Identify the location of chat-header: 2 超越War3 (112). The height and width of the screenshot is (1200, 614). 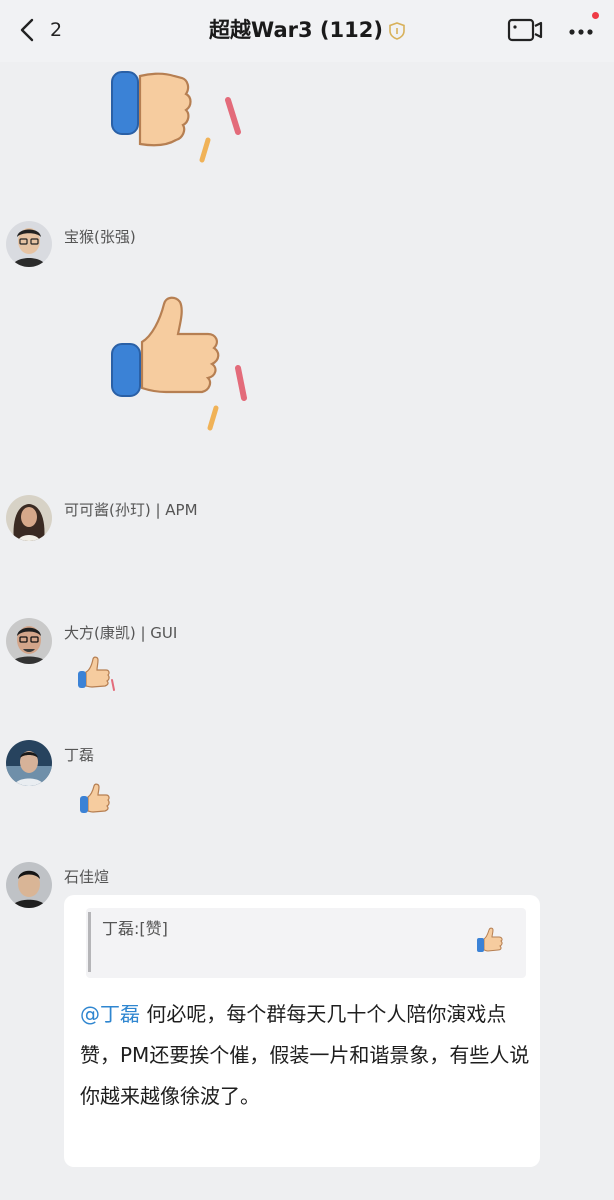
(307, 31).